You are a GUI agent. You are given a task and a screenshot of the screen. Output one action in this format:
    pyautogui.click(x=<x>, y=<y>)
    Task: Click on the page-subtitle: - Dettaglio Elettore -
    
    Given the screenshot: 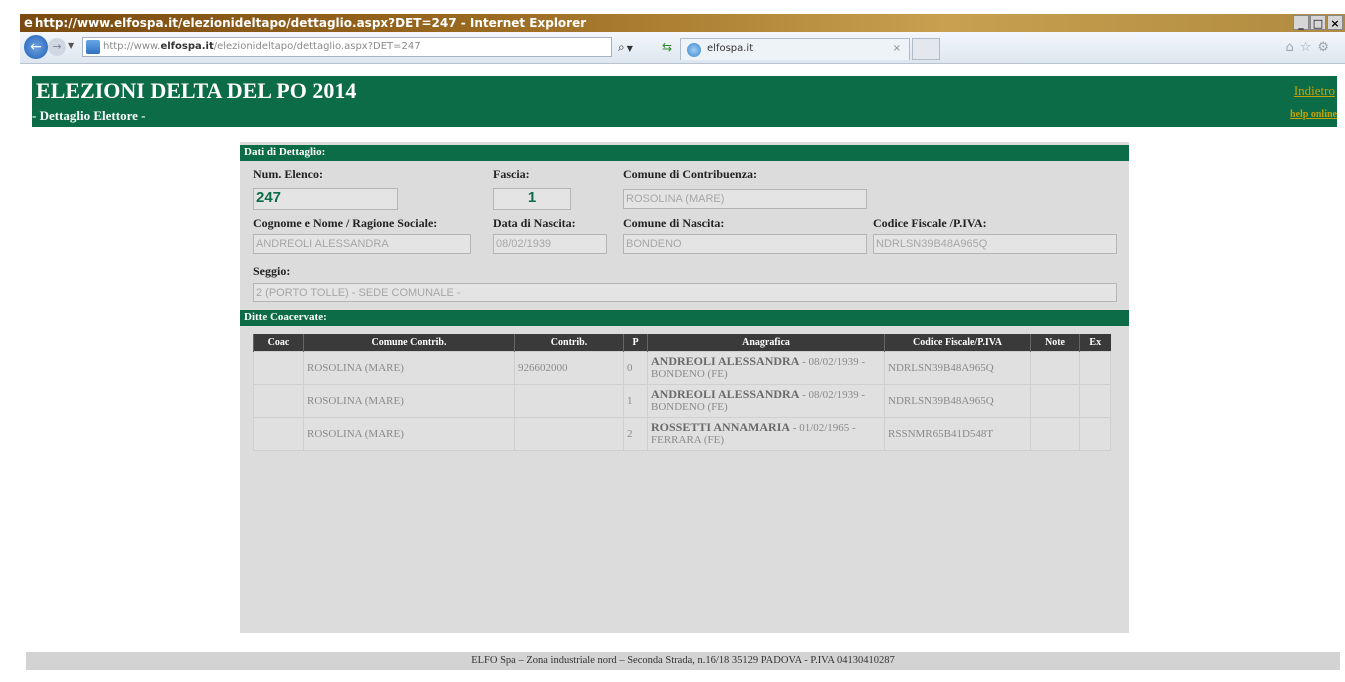 What is the action you would take?
    pyautogui.click(x=89, y=115)
    